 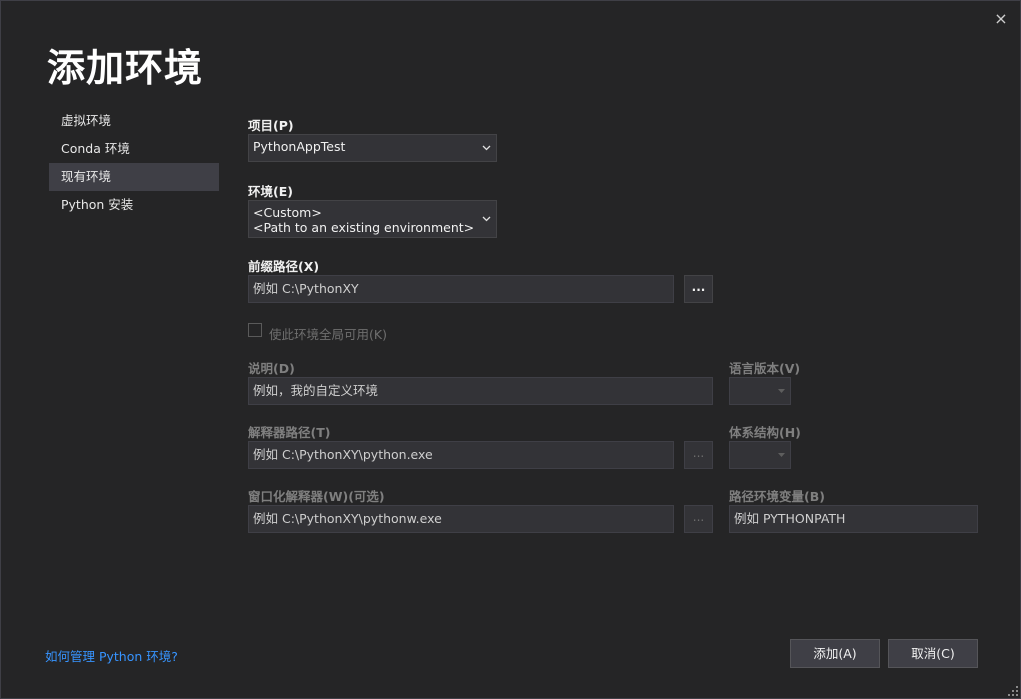 What do you see at coordinates (1013, 691) in the screenshot?
I see `resize-grip-icon` at bounding box center [1013, 691].